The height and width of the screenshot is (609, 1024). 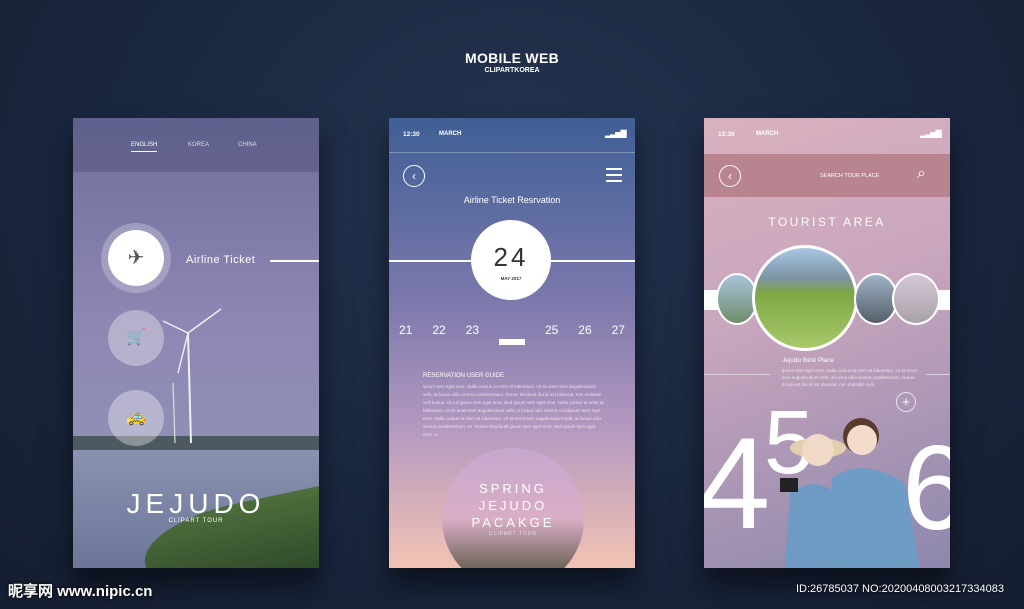 What do you see at coordinates (438, 334) in the screenshot?
I see `date-22: 22` at bounding box center [438, 334].